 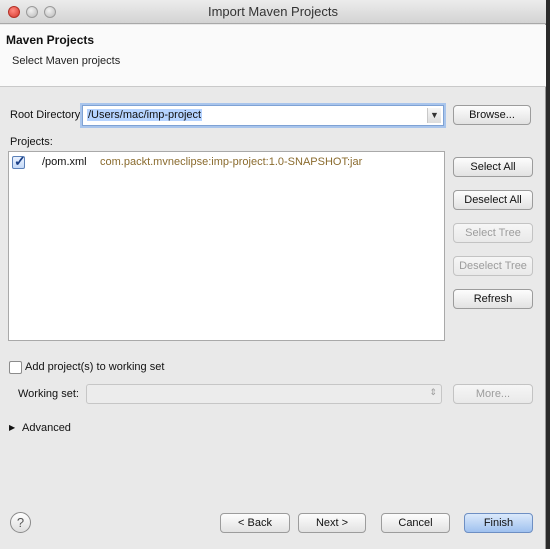 What do you see at coordinates (273, 56) in the screenshot?
I see `wizard-header: Maven Projects Select Maven projects` at bounding box center [273, 56].